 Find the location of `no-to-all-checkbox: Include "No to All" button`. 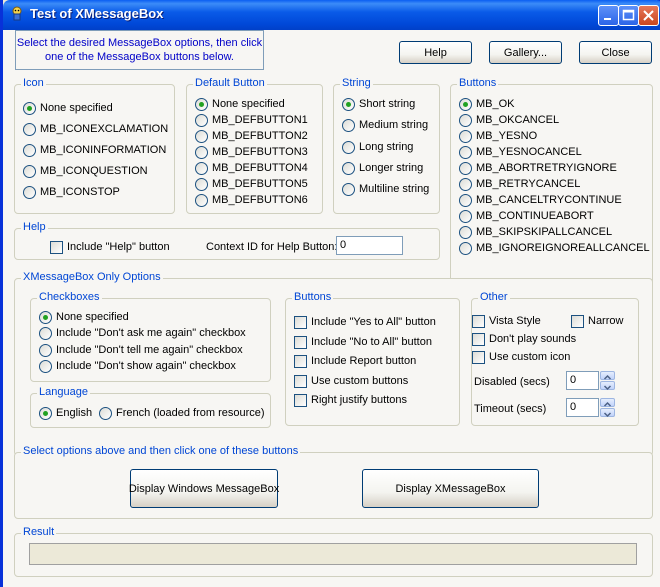

no-to-all-checkbox: Include "No to All" button is located at coordinates (363, 342).